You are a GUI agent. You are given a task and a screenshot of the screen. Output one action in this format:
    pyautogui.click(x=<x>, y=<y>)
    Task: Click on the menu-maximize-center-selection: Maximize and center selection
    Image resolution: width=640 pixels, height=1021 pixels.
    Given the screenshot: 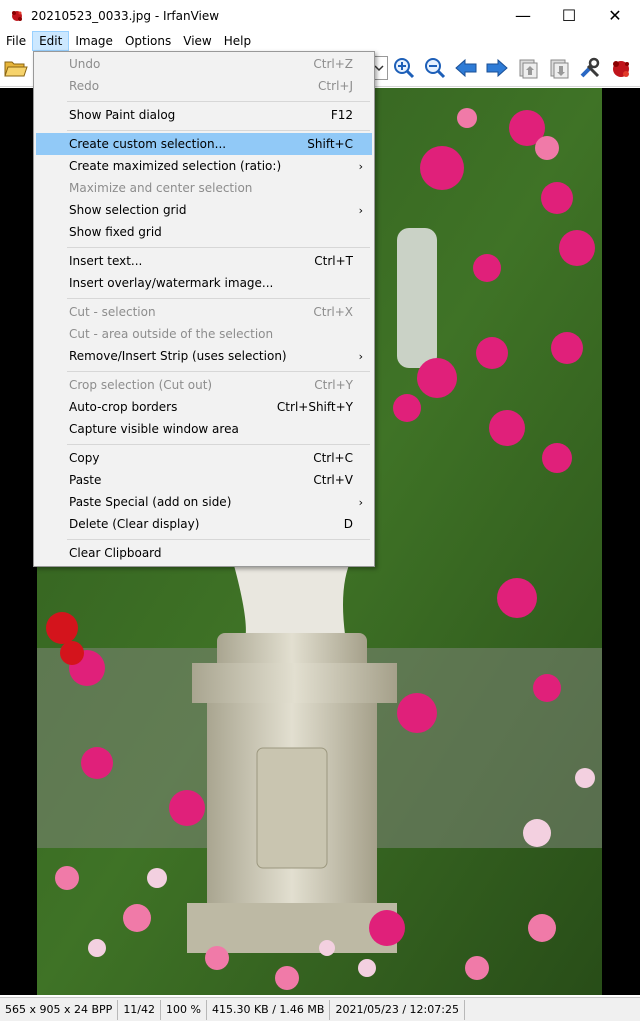 What is the action you would take?
    pyautogui.click(x=204, y=188)
    